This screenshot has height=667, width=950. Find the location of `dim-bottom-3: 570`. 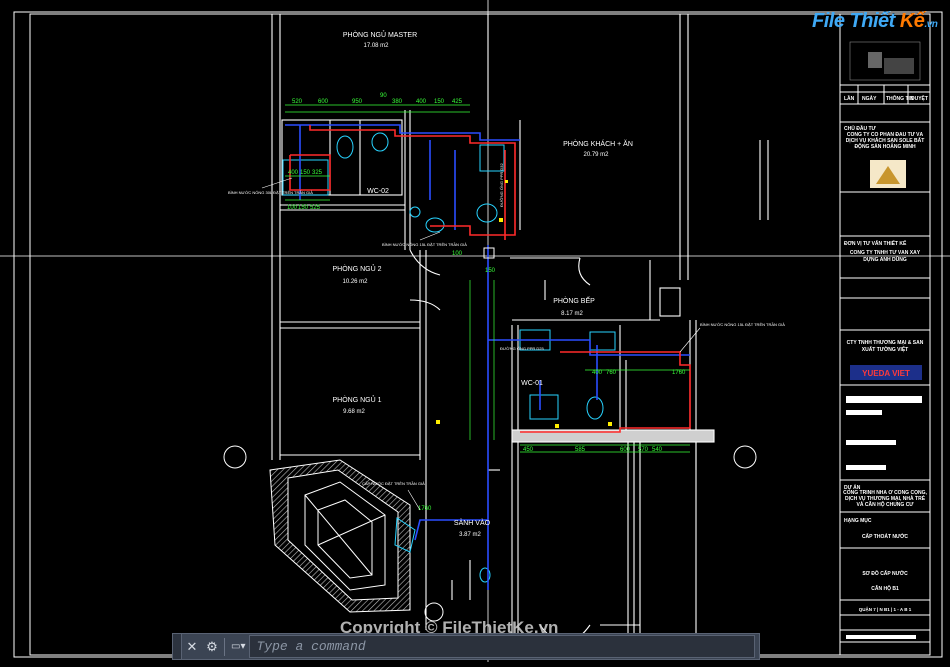

dim-bottom-3: 570 is located at coordinates (643, 450).